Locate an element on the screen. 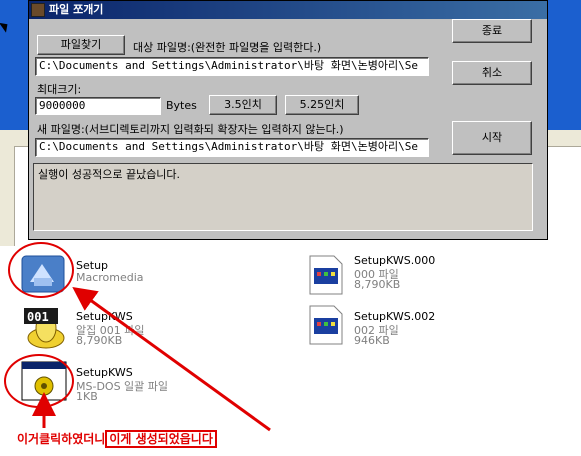 Image resolution: width=581 pixels, height=456 pixels. annotation-text-part2: 이게 생성되었읍니다 is located at coordinates (161, 439).